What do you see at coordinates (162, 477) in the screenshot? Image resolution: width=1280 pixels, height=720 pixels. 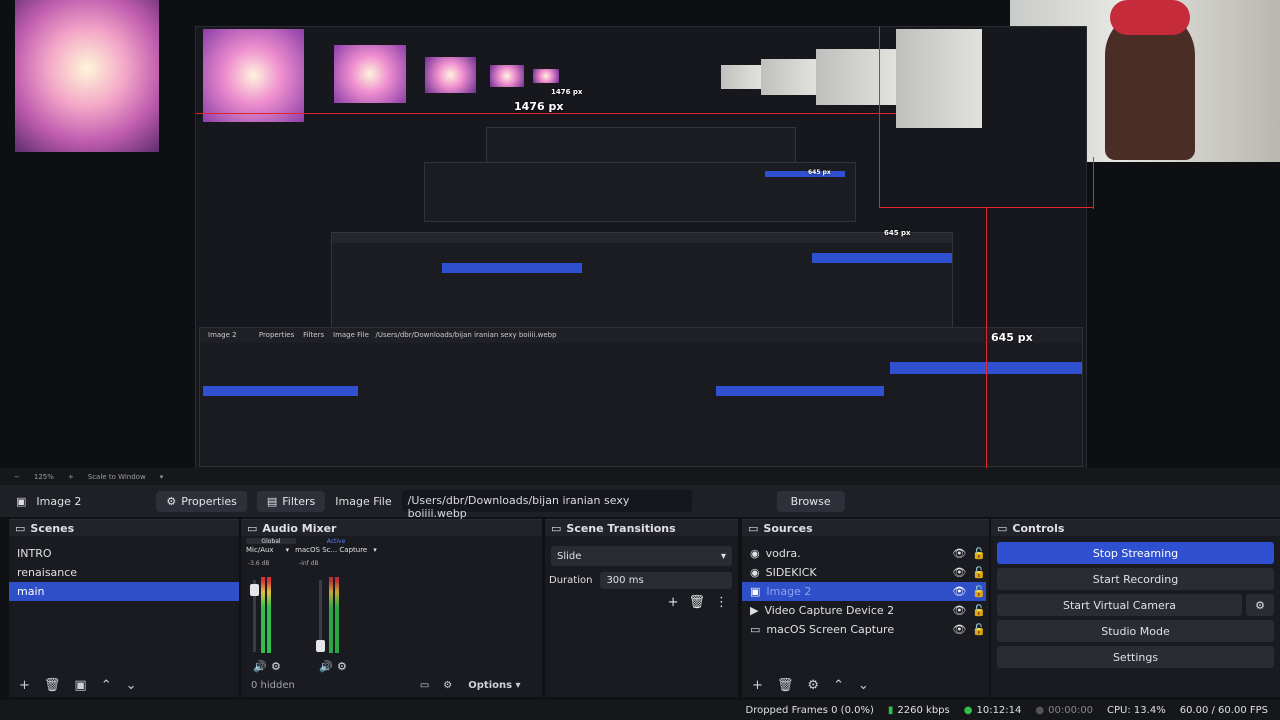 I see `scale-dropdown-icon: ▾` at bounding box center [162, 477].